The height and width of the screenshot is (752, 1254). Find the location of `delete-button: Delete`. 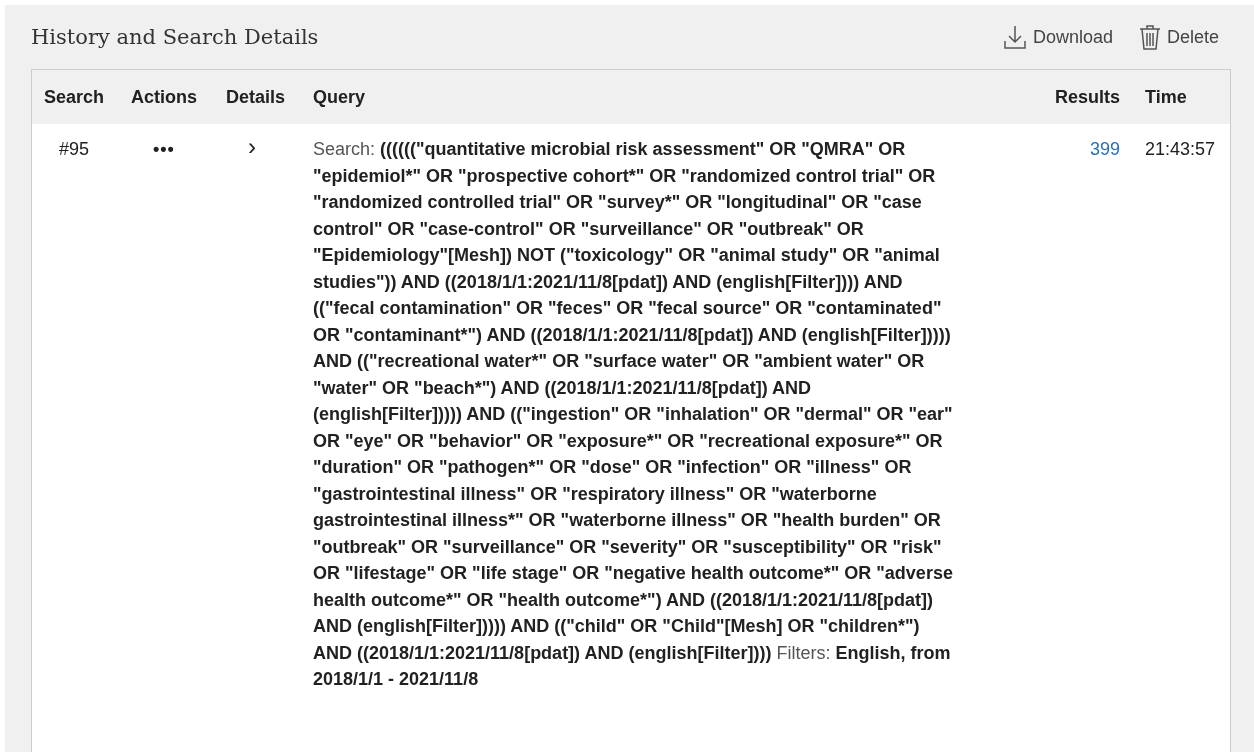

delete-button: Delete is located at coordinates (1178, 37).